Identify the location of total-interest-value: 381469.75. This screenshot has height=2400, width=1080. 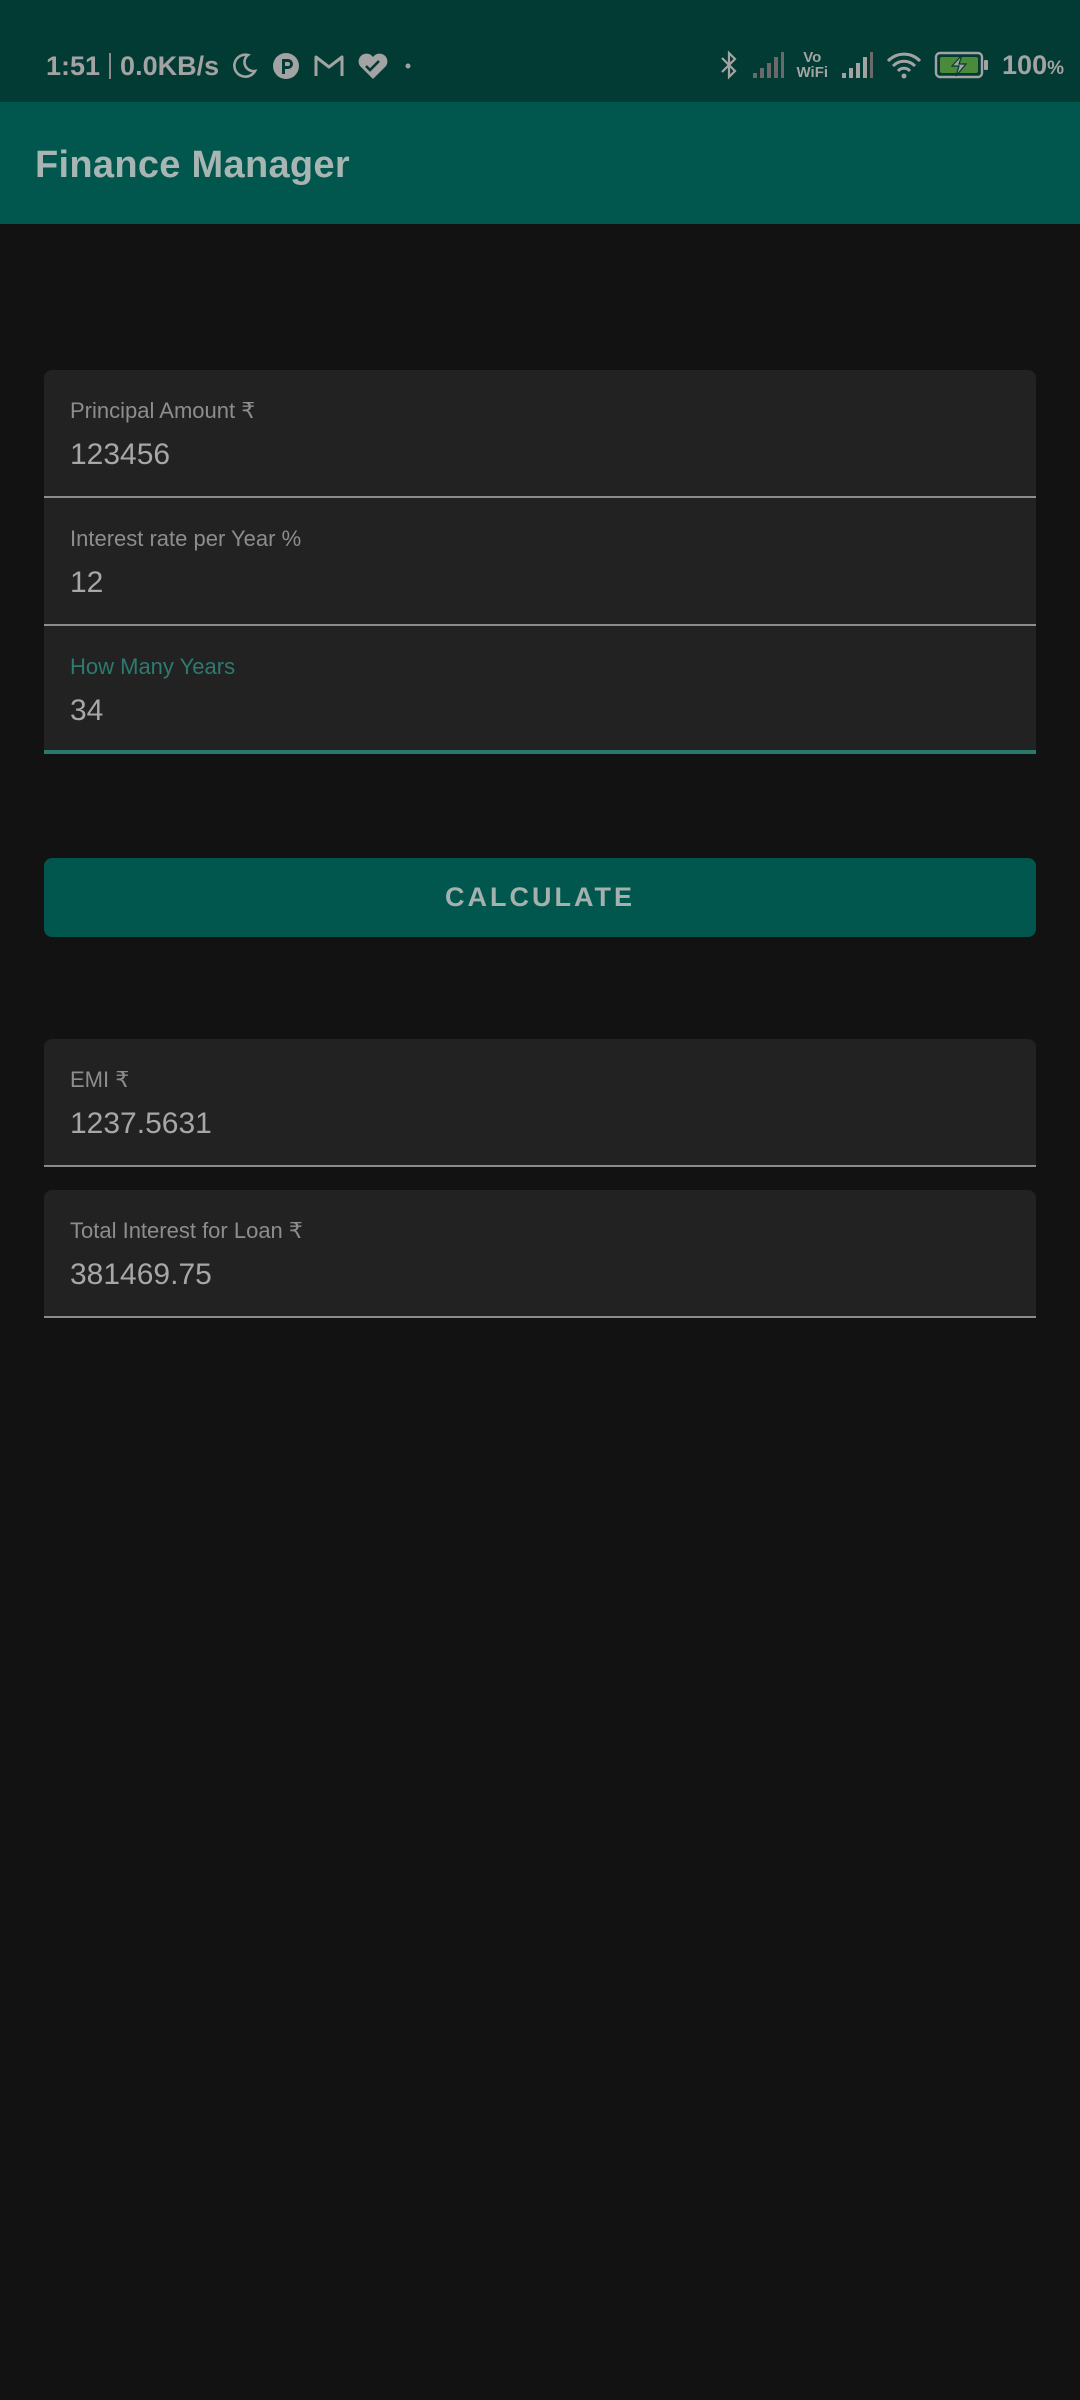
(141, 1275).